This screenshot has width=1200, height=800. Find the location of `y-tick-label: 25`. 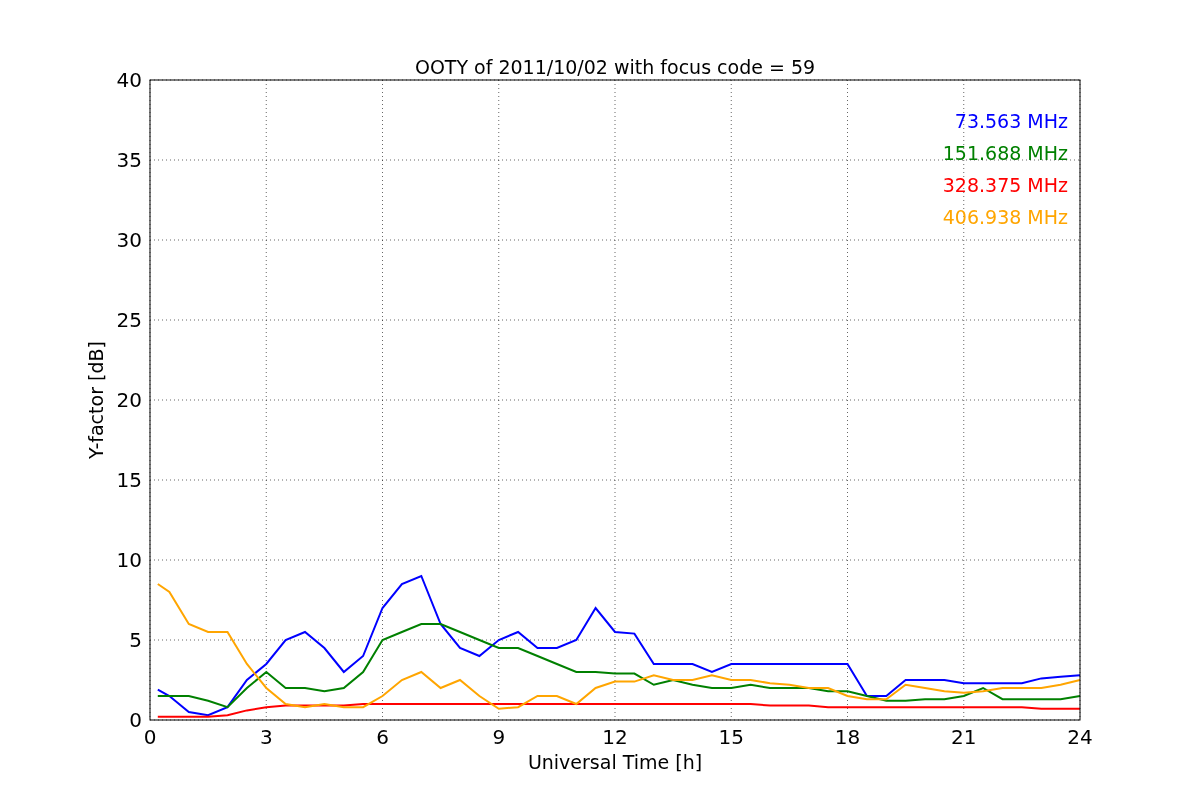

y-tick-label: 25 is located at coordinates (129, 320).